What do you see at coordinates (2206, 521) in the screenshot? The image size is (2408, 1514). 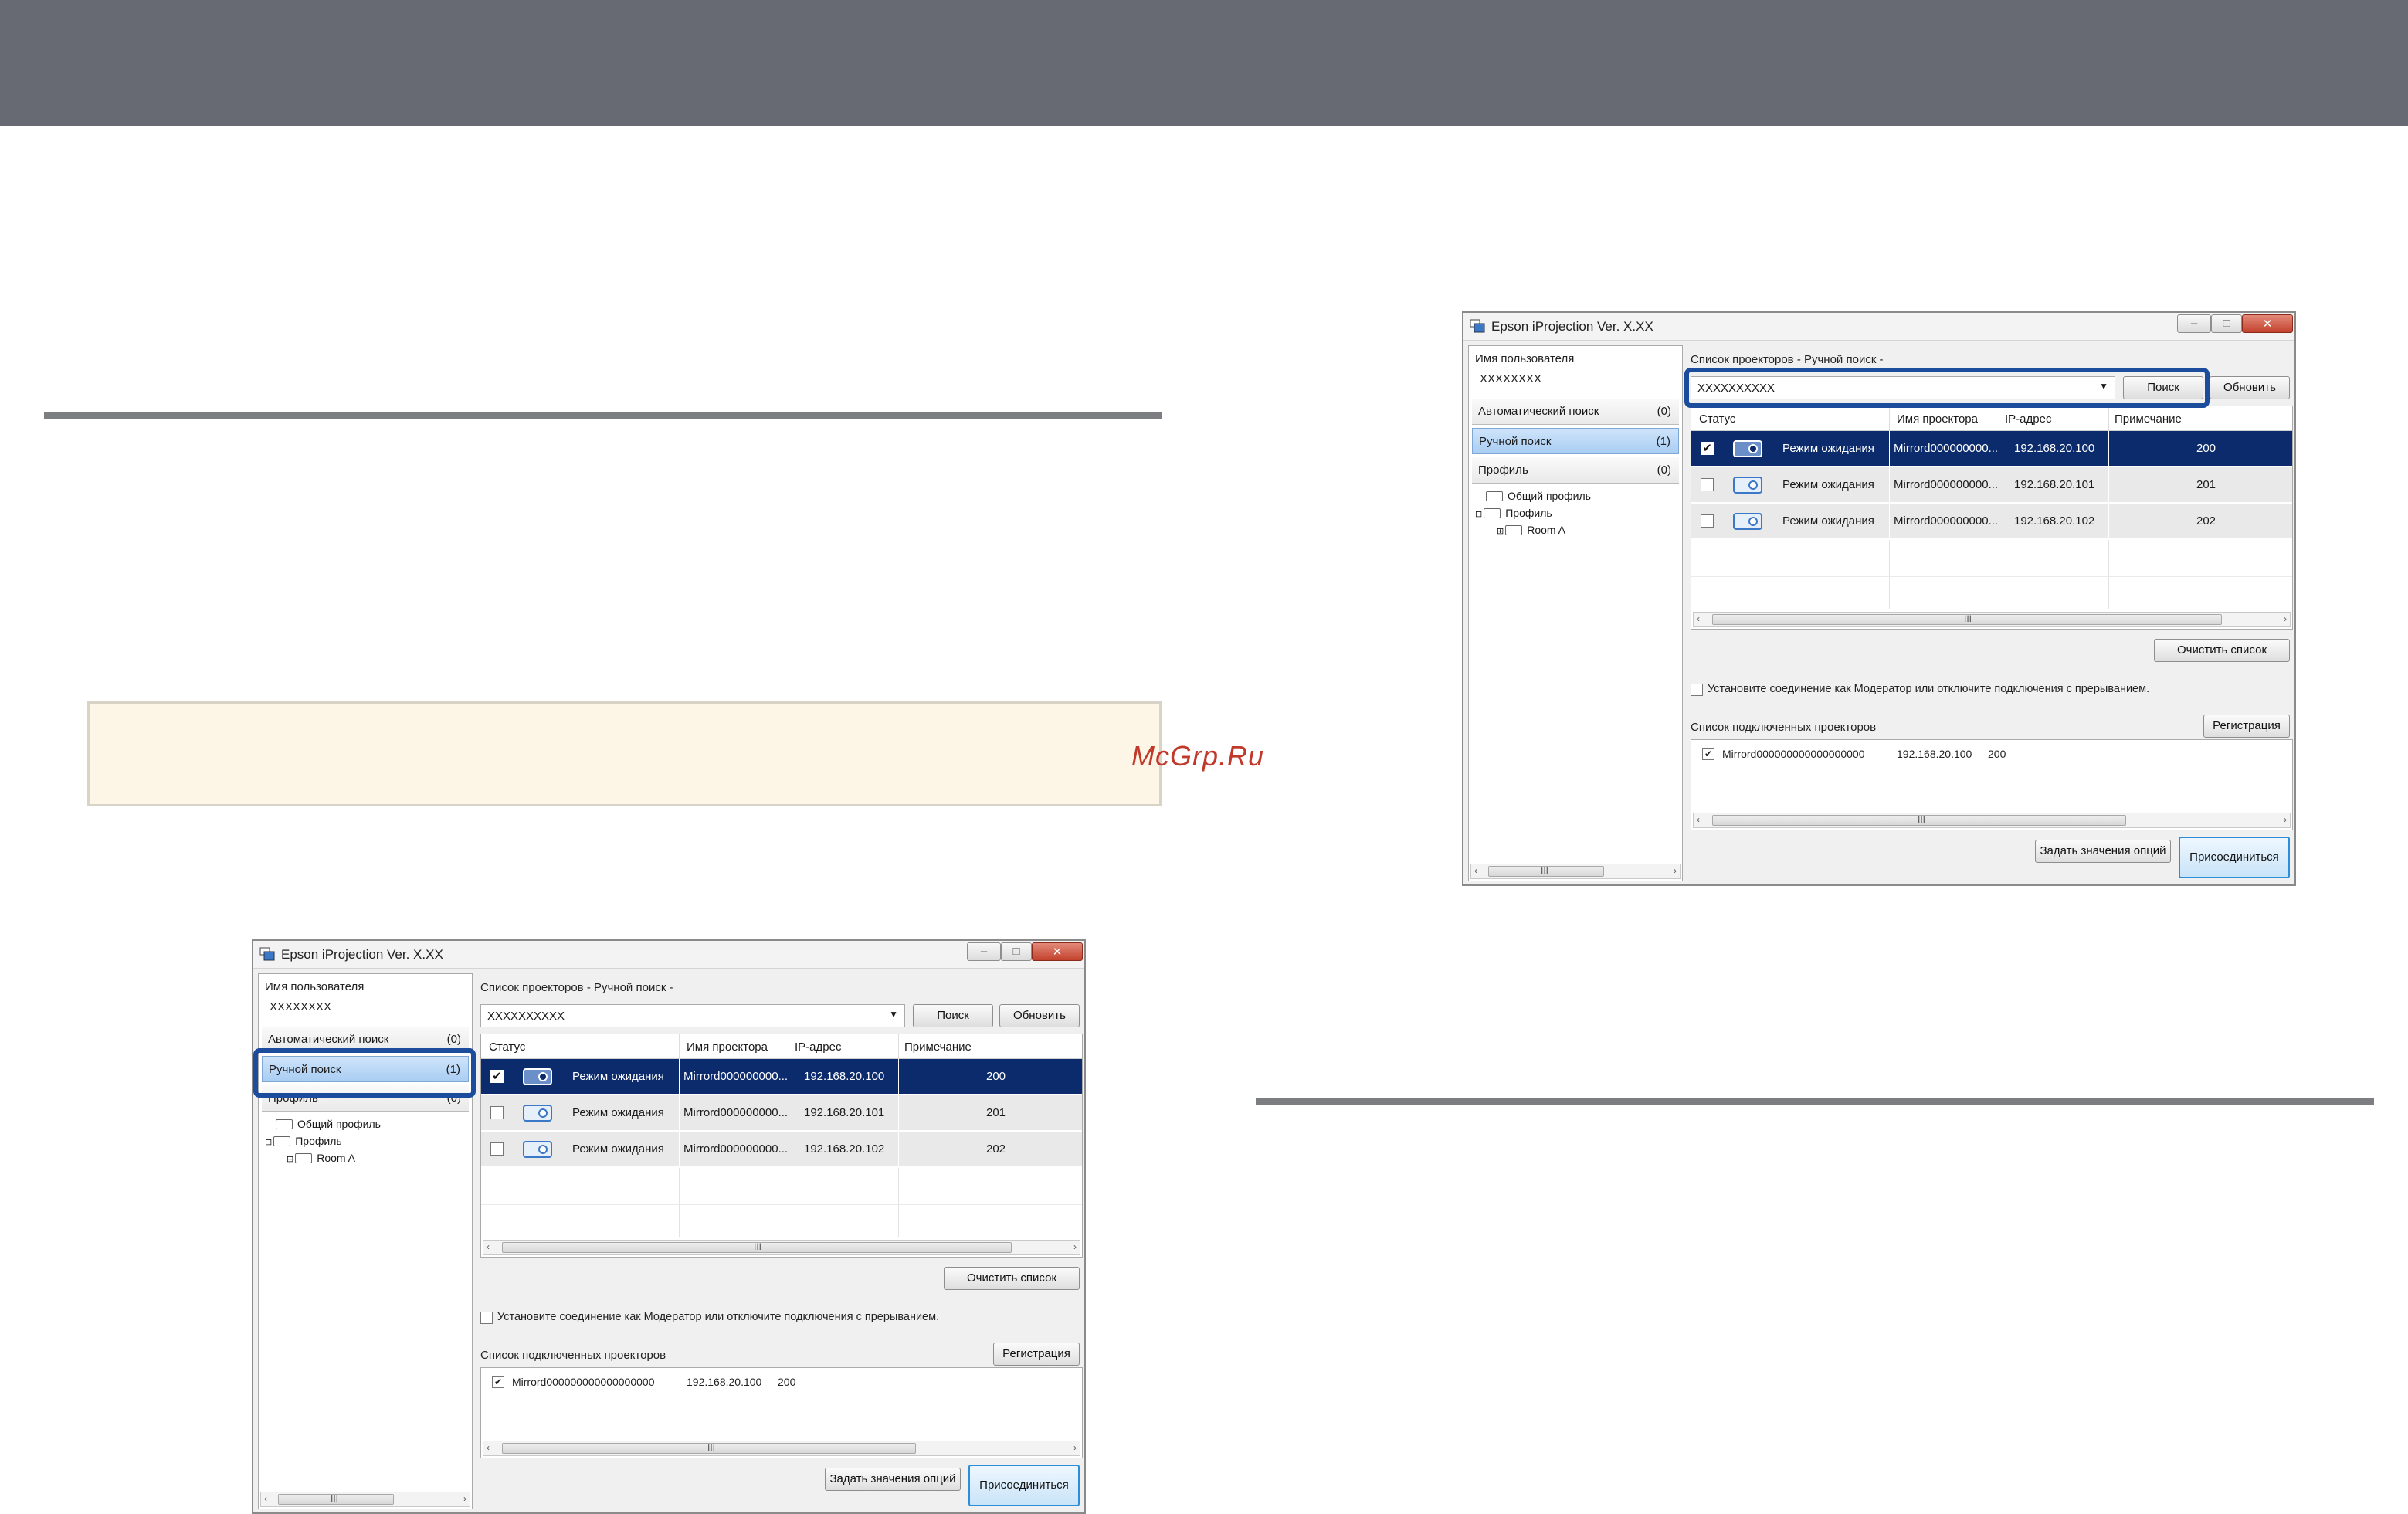 I see `row-note: 202` at bounding box center [2206, 521].